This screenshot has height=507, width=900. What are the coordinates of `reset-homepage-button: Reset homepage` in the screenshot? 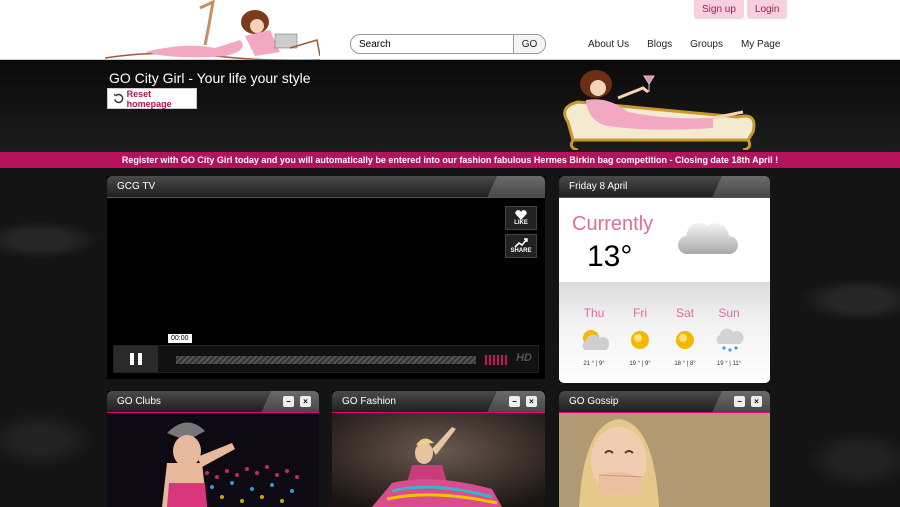 It's located at (152, 98).